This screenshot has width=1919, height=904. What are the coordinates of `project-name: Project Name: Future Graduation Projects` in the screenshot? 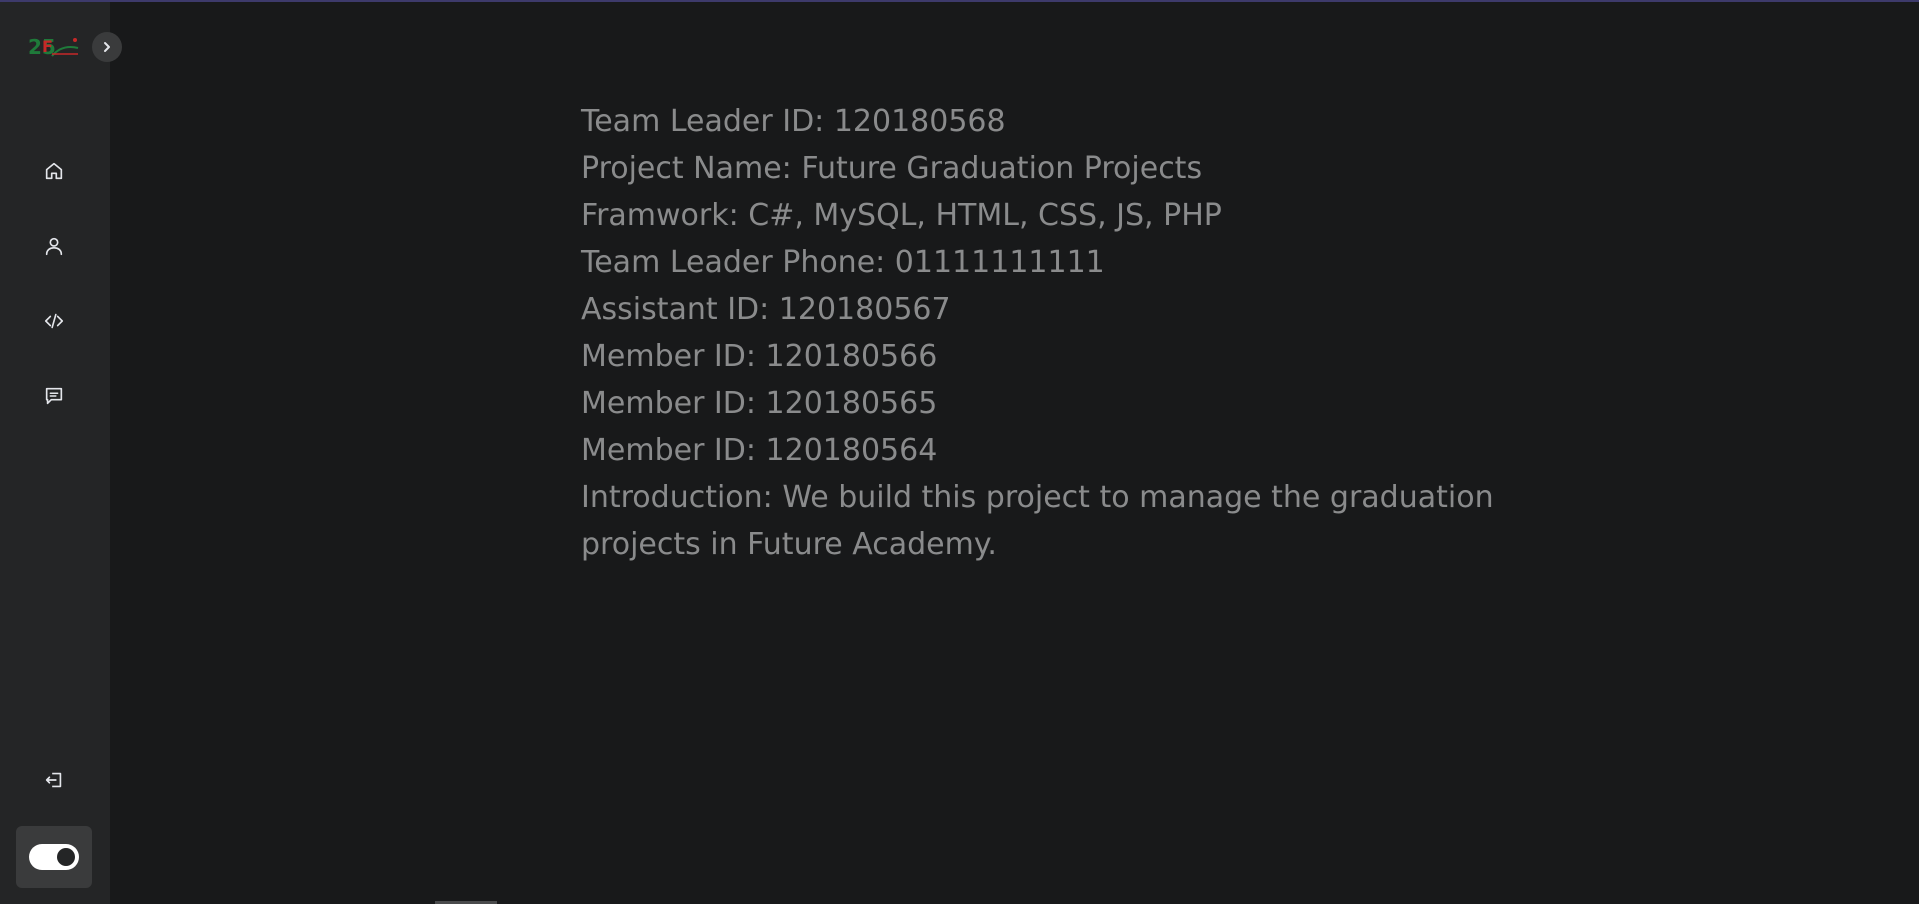 It's located at (892, 168).